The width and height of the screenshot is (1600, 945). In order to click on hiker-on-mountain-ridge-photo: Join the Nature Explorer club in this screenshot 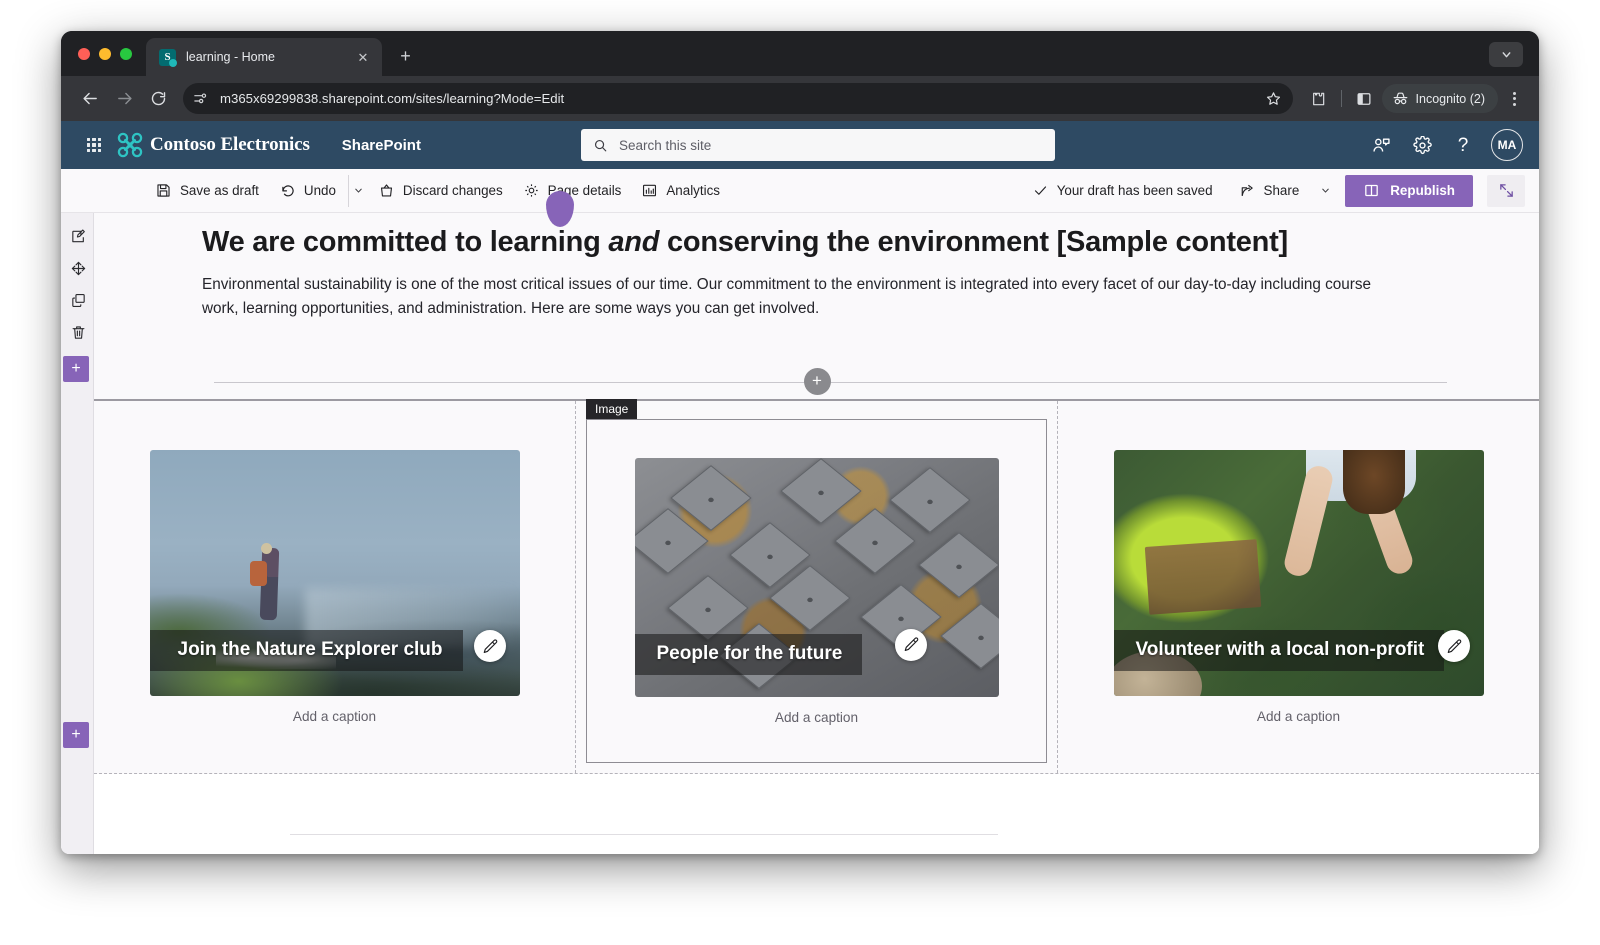, I will do `click(334, 573)`.